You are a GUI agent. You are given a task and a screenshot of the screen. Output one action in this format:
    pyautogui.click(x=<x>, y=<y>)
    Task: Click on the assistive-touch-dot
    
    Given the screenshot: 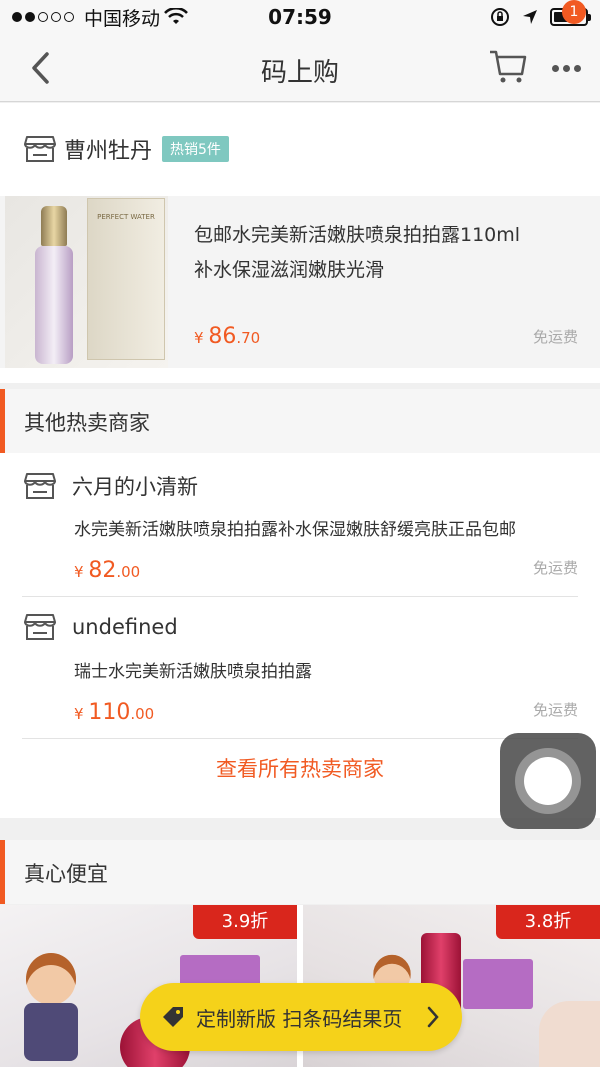 What is the action you would take?
    pyautogui.click(x=548, y=781)
    